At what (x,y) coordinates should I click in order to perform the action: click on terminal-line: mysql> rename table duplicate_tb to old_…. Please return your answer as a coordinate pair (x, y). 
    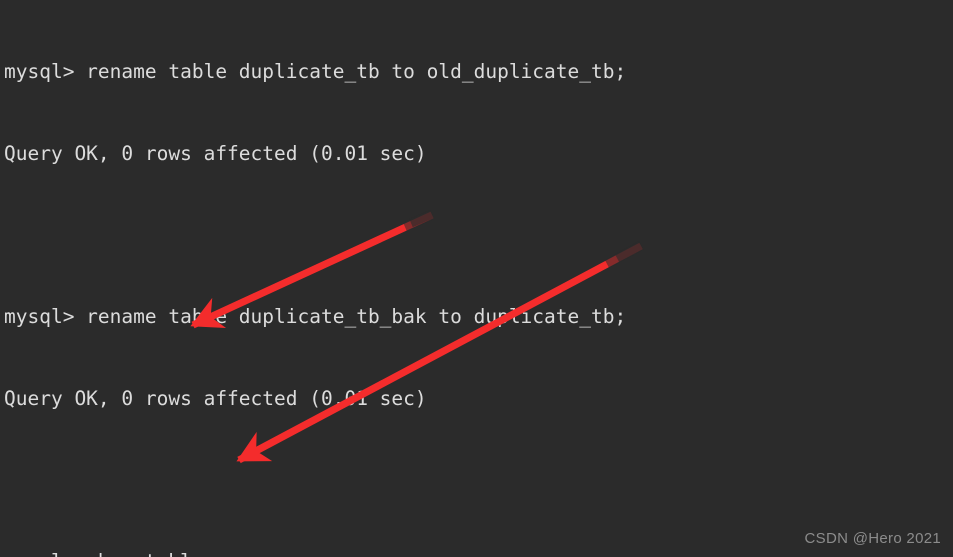
    Looking at the image, I should click on (315, 72).